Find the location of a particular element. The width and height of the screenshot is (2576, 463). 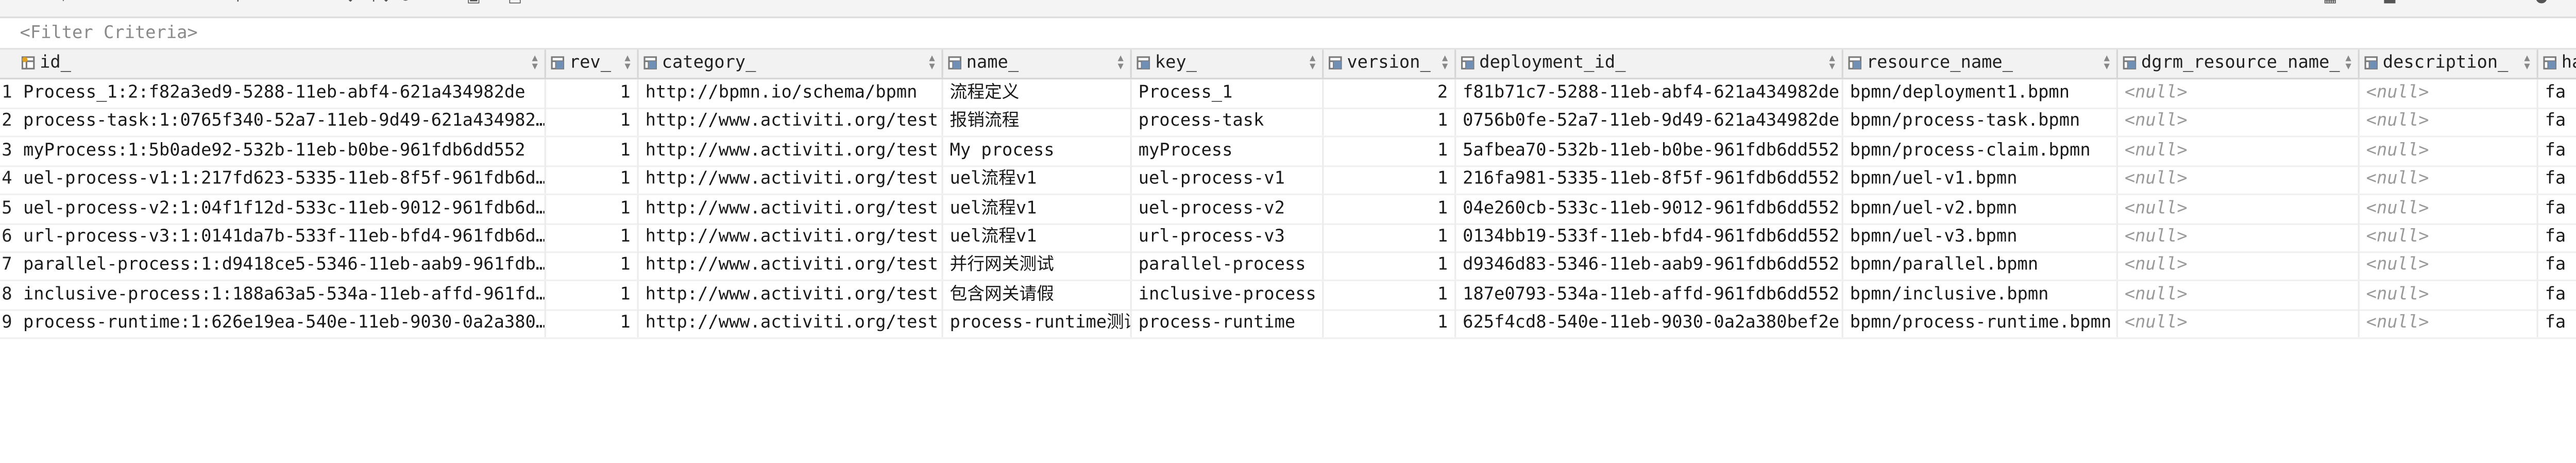

cell-resource-name: bpmn/process-runtime.bpmn is located at coordinates (1980, 324).